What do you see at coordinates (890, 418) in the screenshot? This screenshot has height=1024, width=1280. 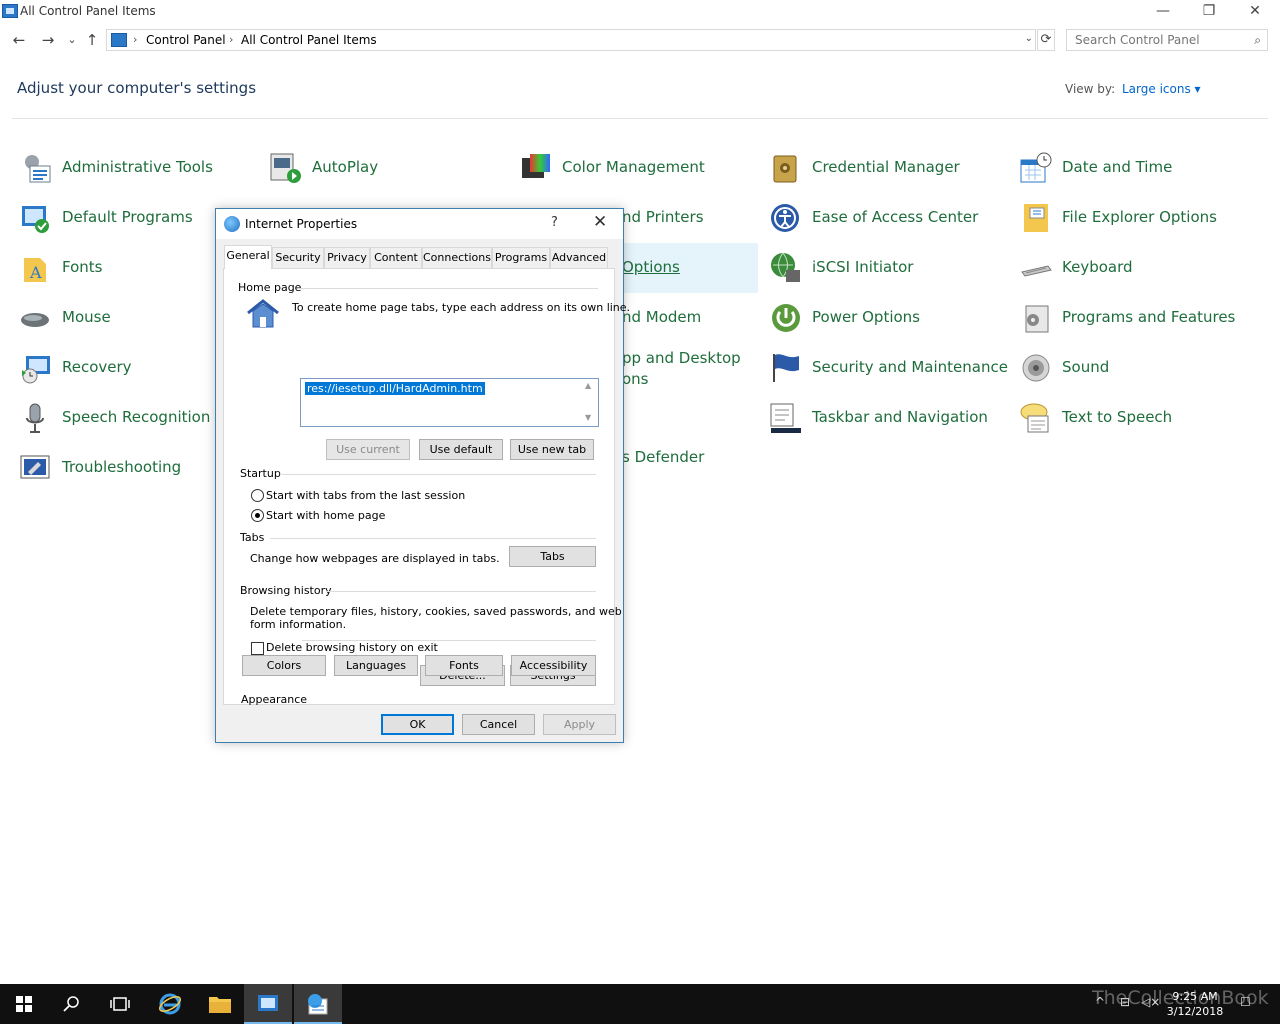 I see `item-taskbar-navigation: Taskbar and Navigation` at bounding box center [890, 418].